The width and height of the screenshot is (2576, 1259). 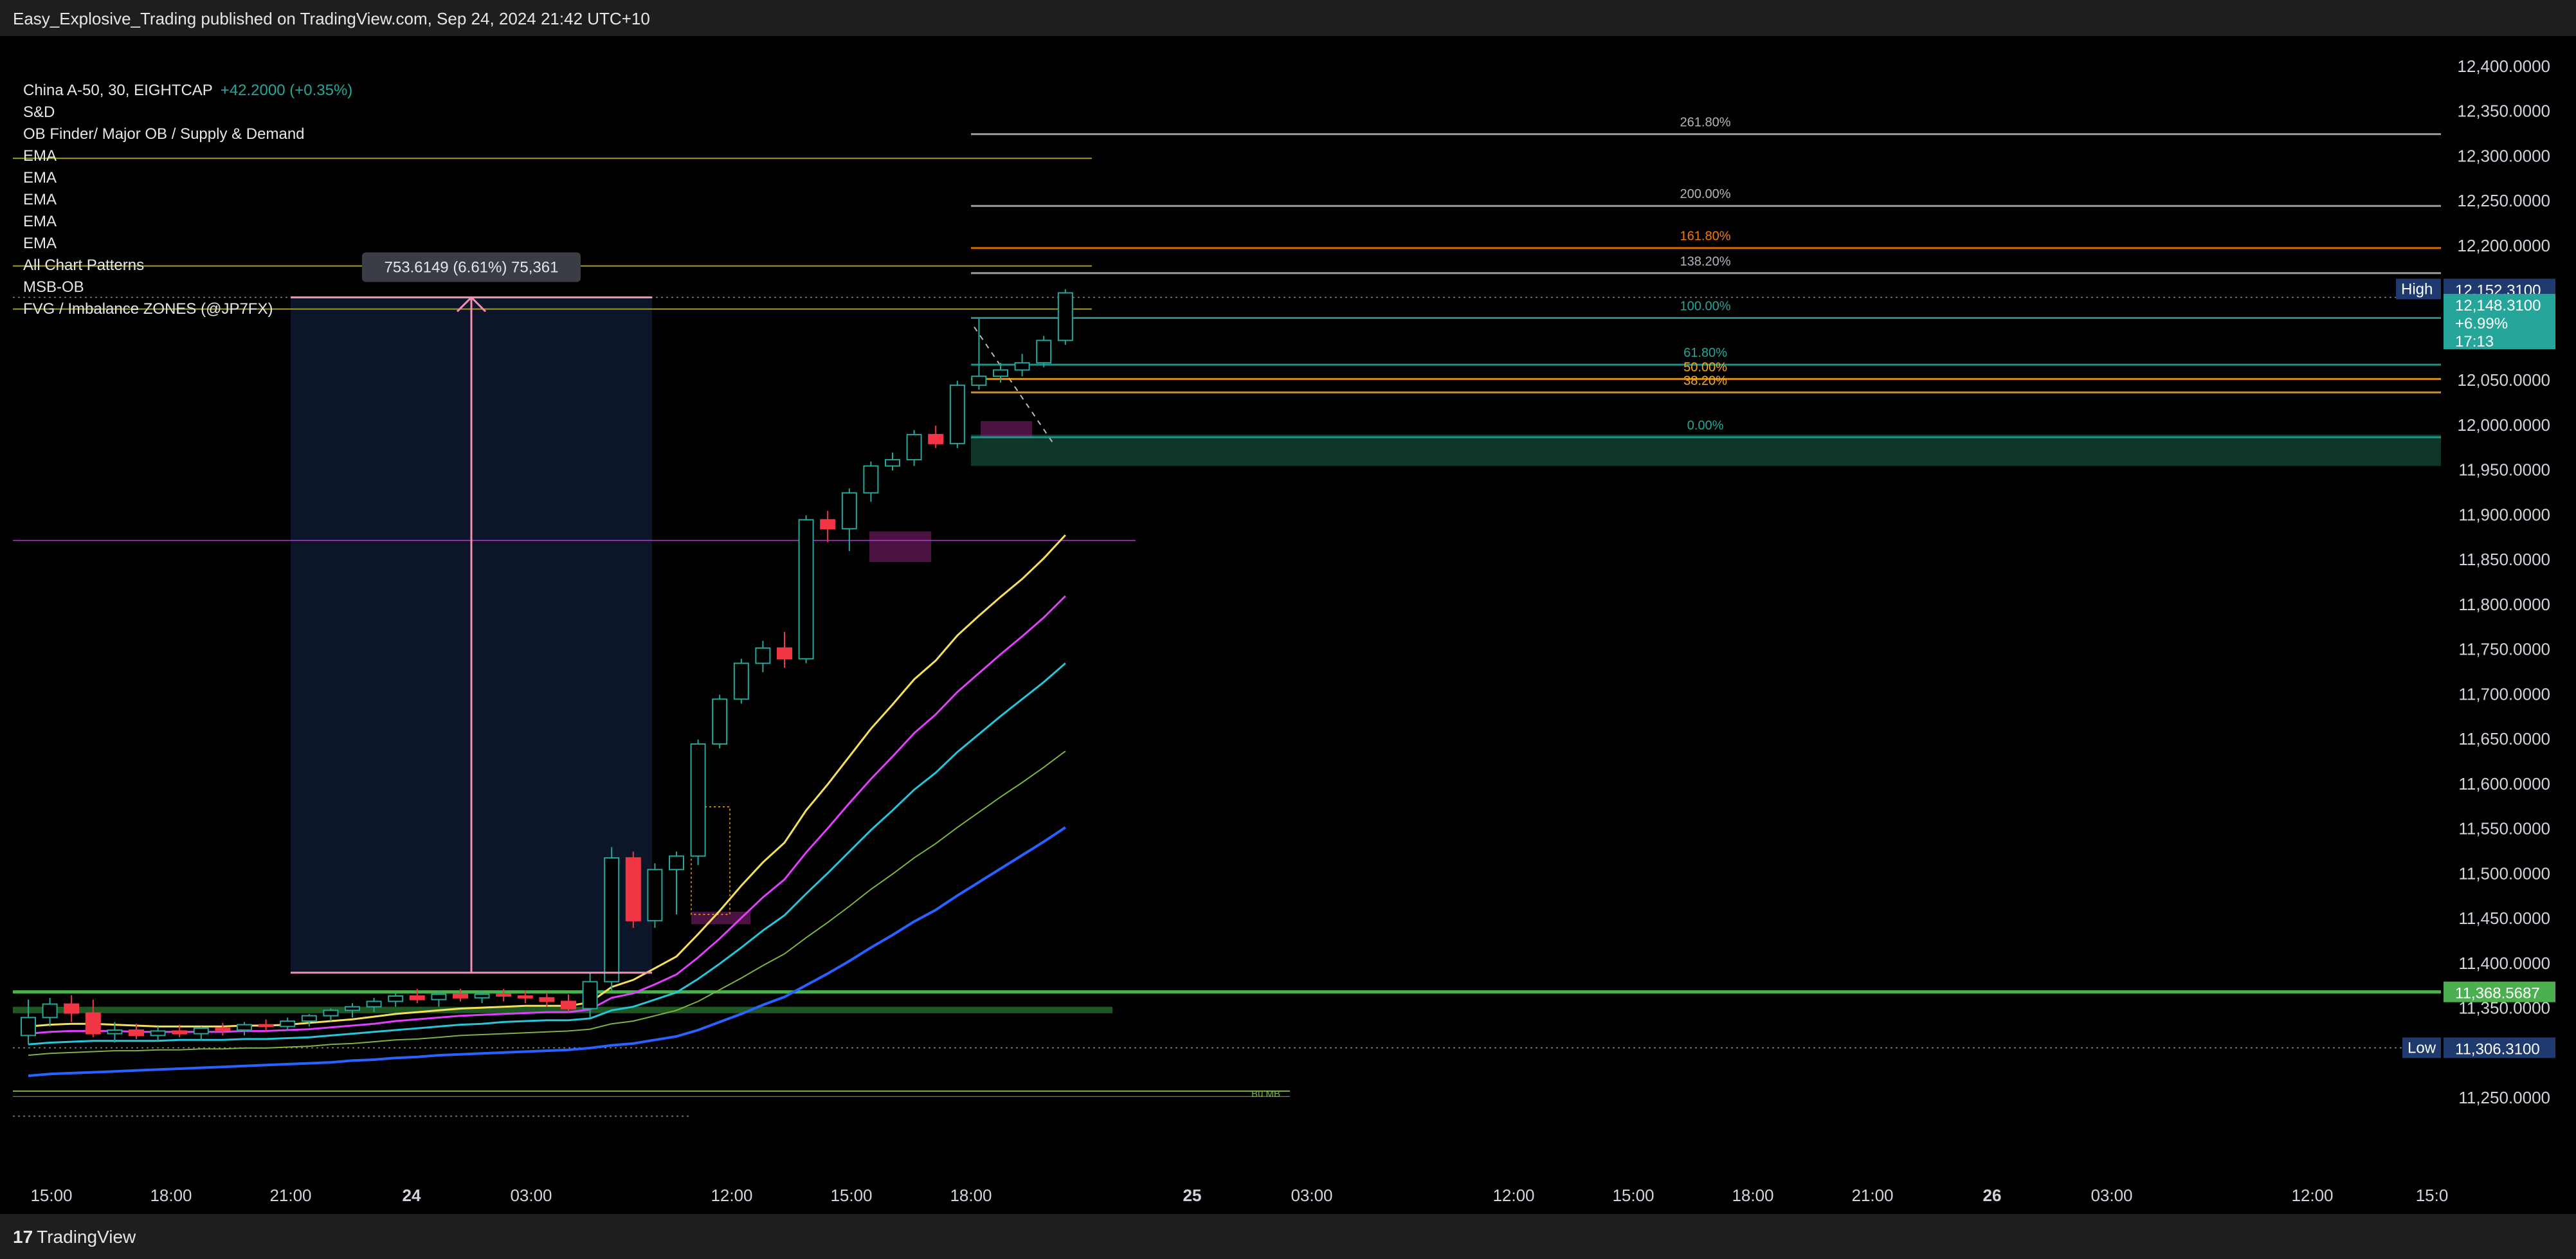 What do you see at coordinates (187, 134) in the screenshot?
I see `legend-indicator: OB Finder/ Major OB / Supply & Demand` at bounding box center [187, 134].